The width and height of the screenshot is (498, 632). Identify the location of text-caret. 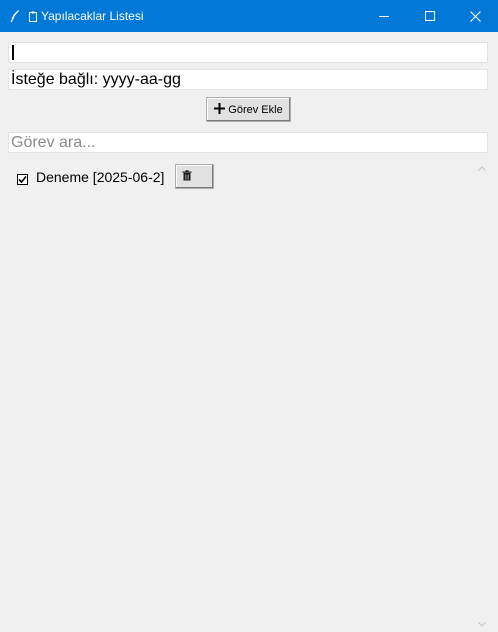
(13, 52).